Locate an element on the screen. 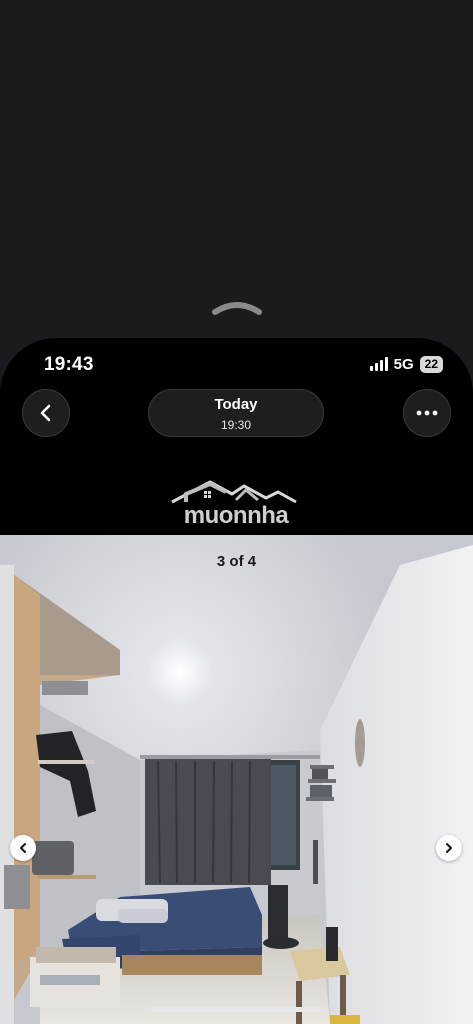 The image size is (473, 1024). more-options-button is located at coordinates (427, 413).